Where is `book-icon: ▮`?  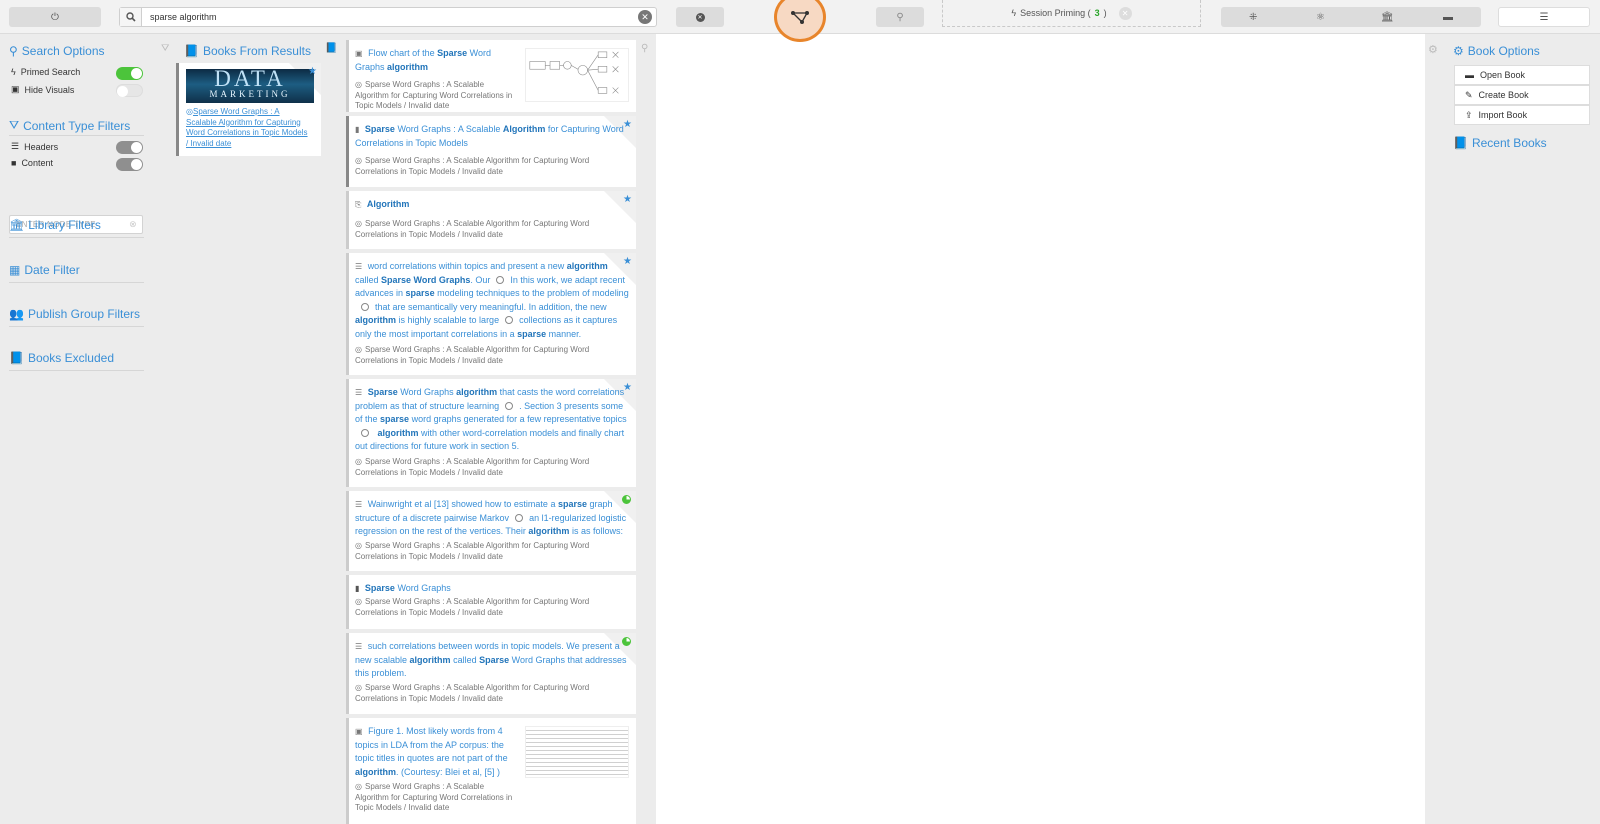 book-icon: ▮ is located at coordinates (357, 129).